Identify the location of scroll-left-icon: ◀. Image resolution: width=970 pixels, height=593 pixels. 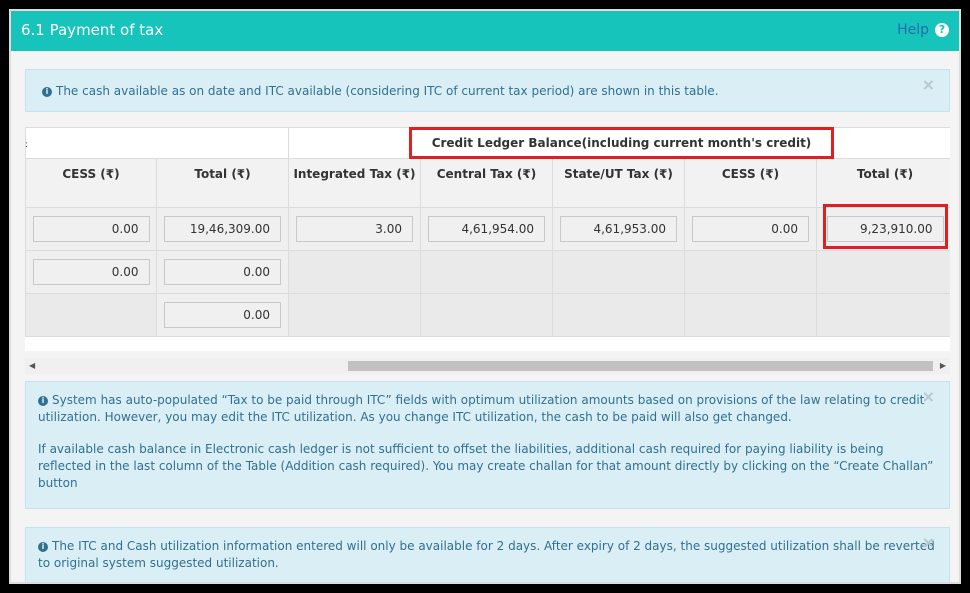
(32, 365).